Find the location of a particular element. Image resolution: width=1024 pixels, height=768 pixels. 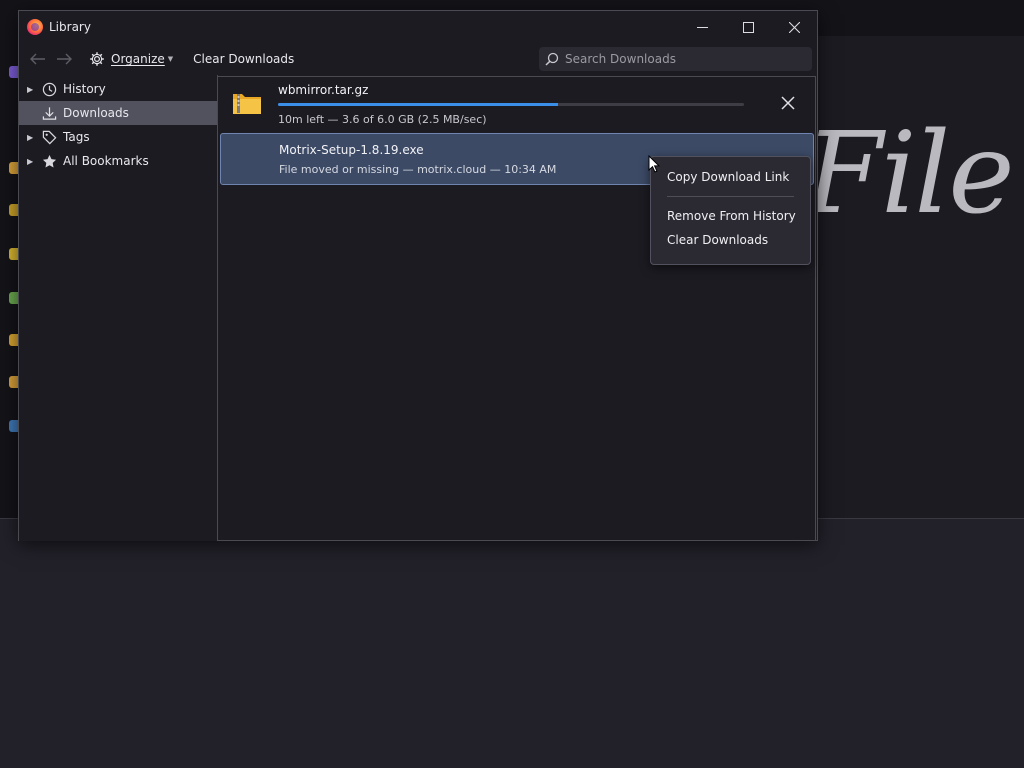

sidebar-item-label: History is located at coordinates (84, 89).